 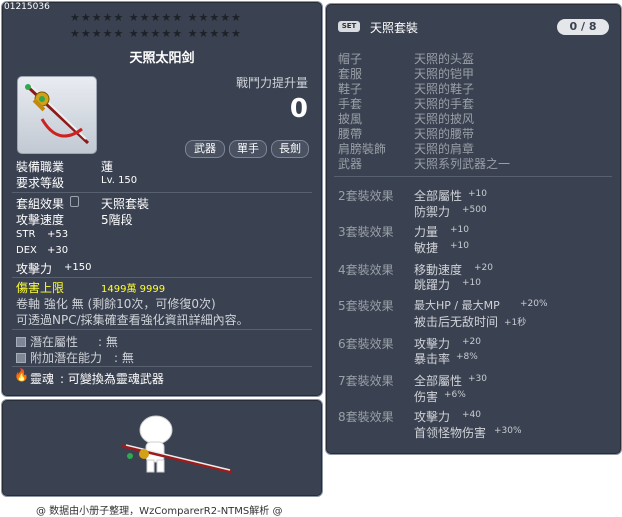 I want to click on additional-potential-icon, so click(x=21, y=358).